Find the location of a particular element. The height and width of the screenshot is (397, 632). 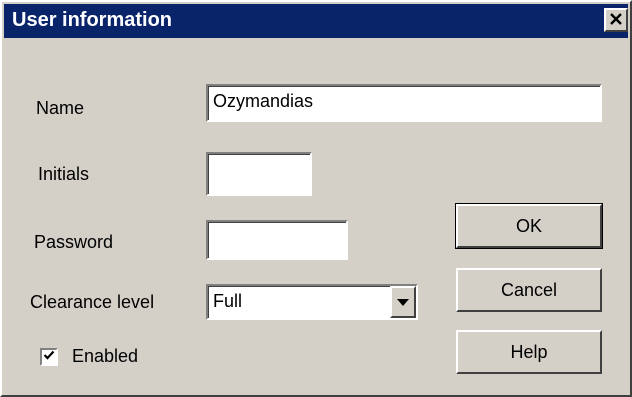

name-field: Ozymandias is located at coordinates (404, 103).